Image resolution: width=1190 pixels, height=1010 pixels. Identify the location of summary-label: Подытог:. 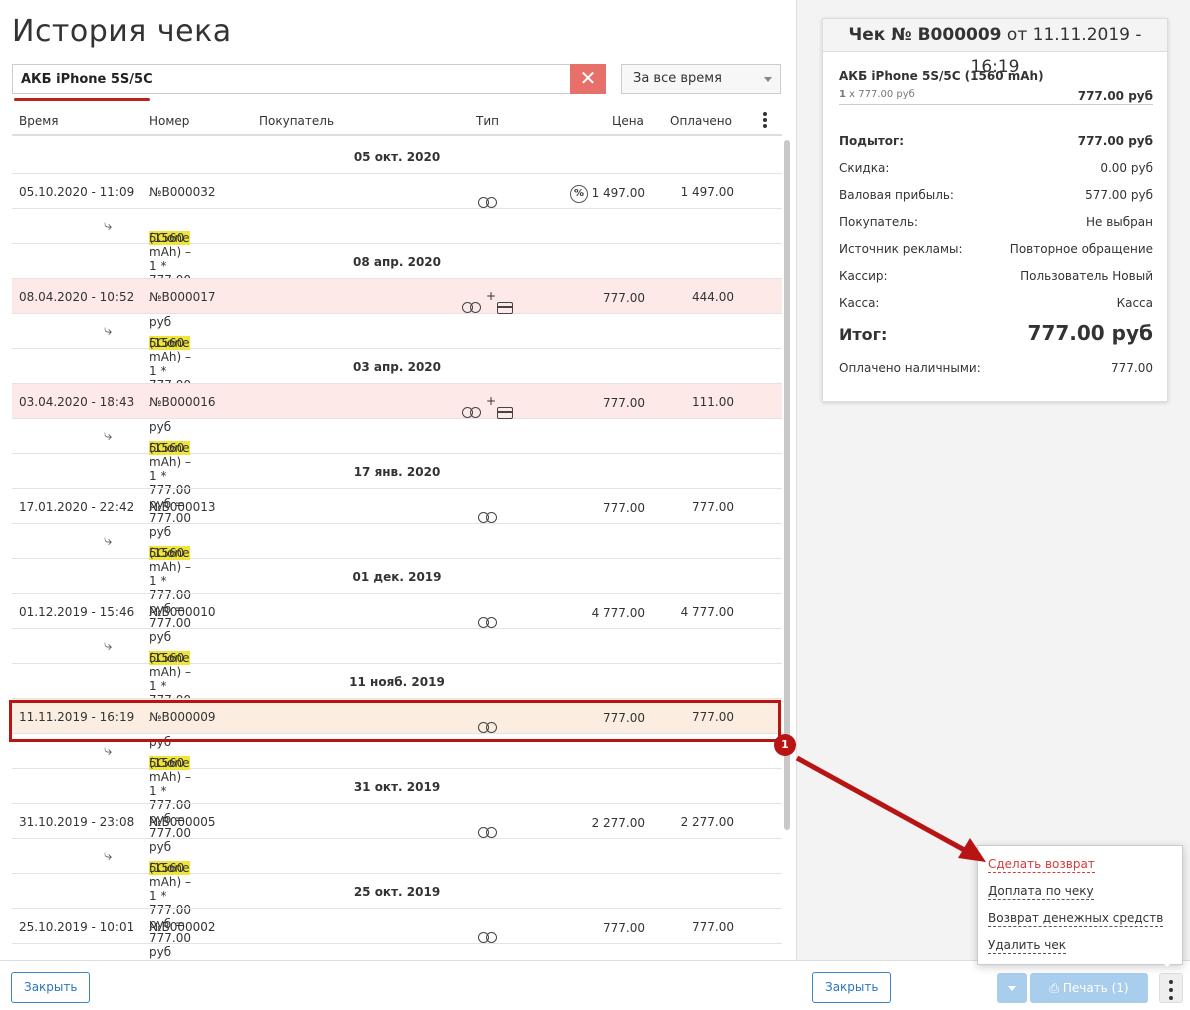
(872, 141).